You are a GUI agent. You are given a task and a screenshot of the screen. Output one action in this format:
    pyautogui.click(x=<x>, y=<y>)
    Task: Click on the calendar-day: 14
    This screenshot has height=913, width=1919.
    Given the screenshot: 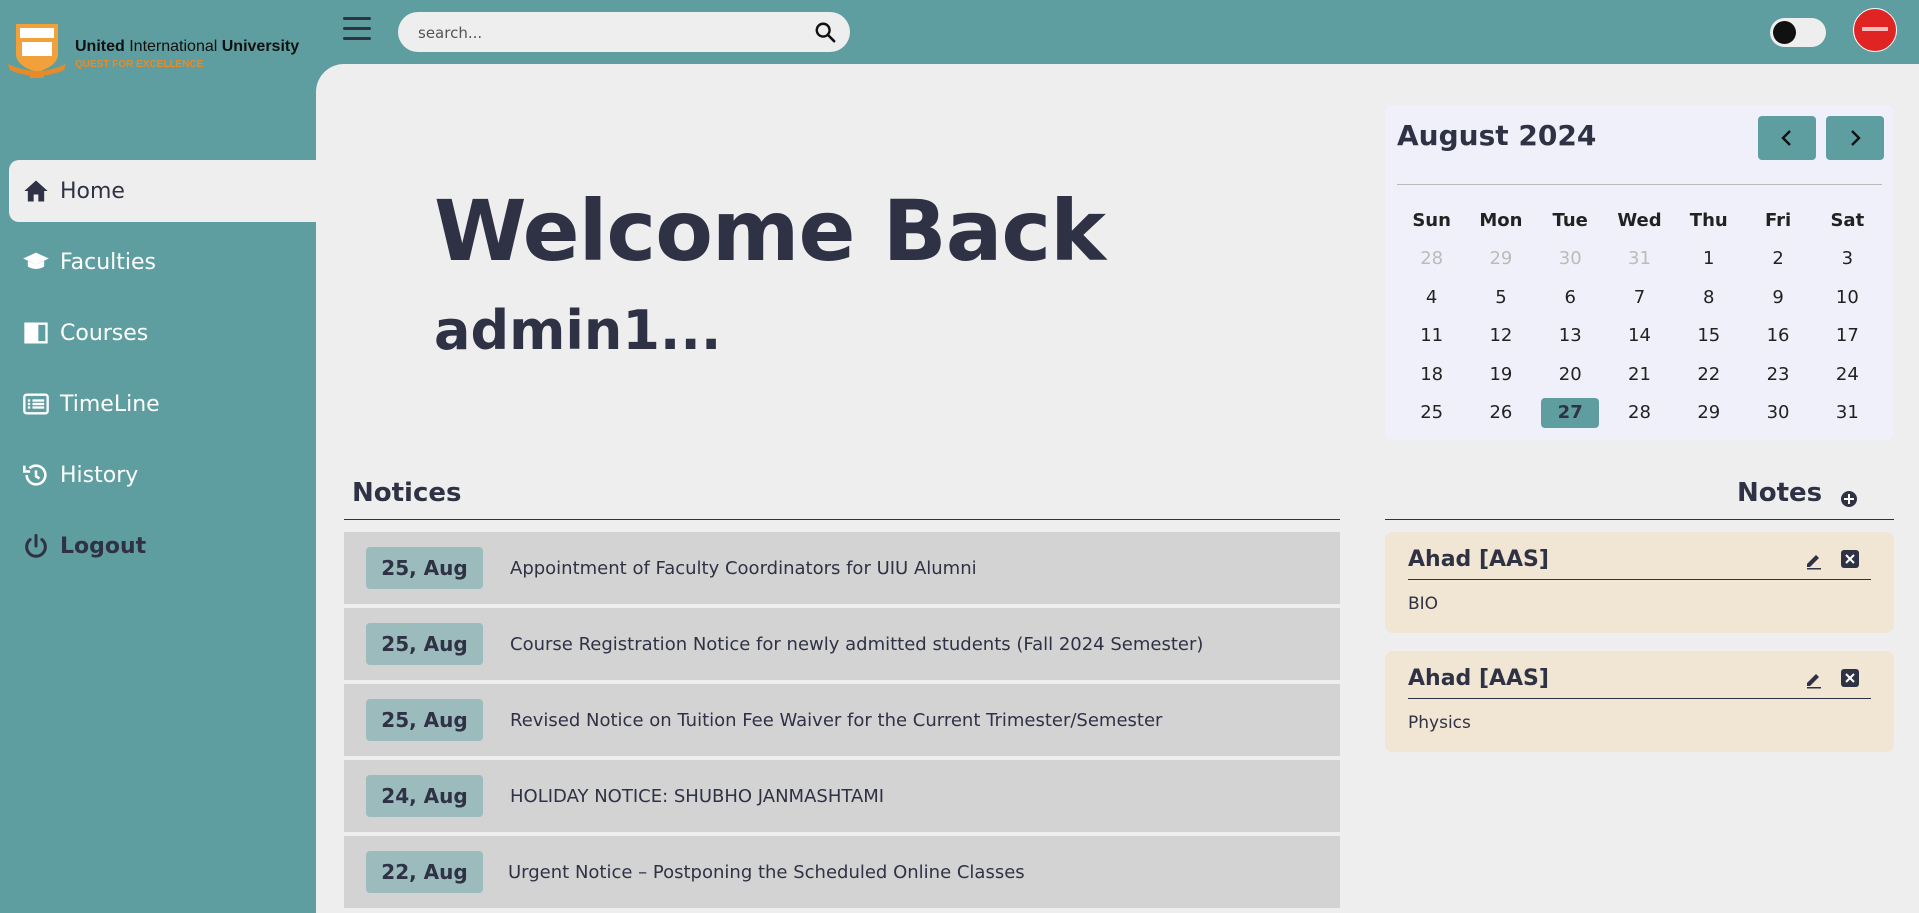 What is the action you would take?
    pyautogui.click(x=1639, y=335)
    